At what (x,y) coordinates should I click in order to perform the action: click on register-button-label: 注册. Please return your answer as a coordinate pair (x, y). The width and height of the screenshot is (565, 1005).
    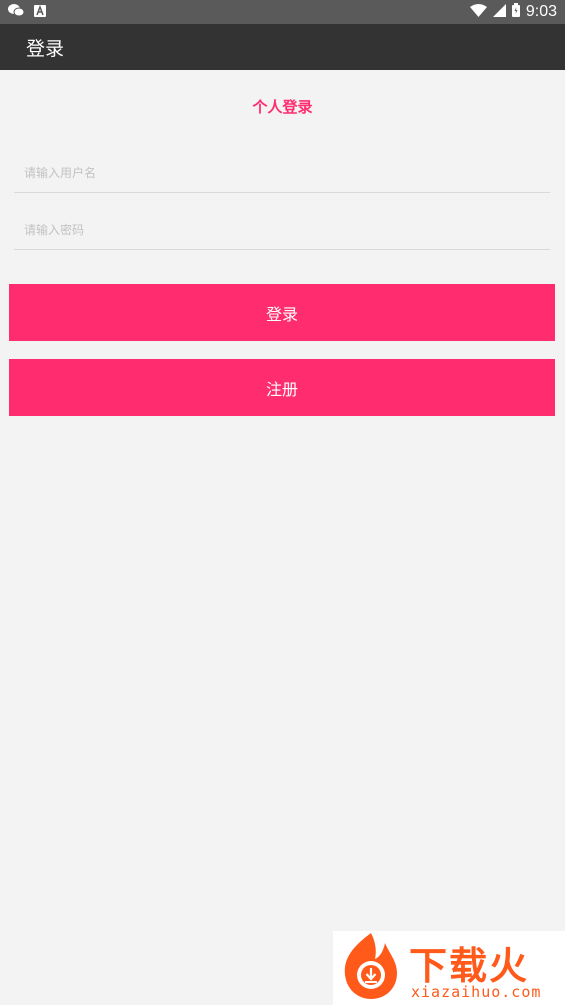
    Looking at the image, I should click on (281, 389).